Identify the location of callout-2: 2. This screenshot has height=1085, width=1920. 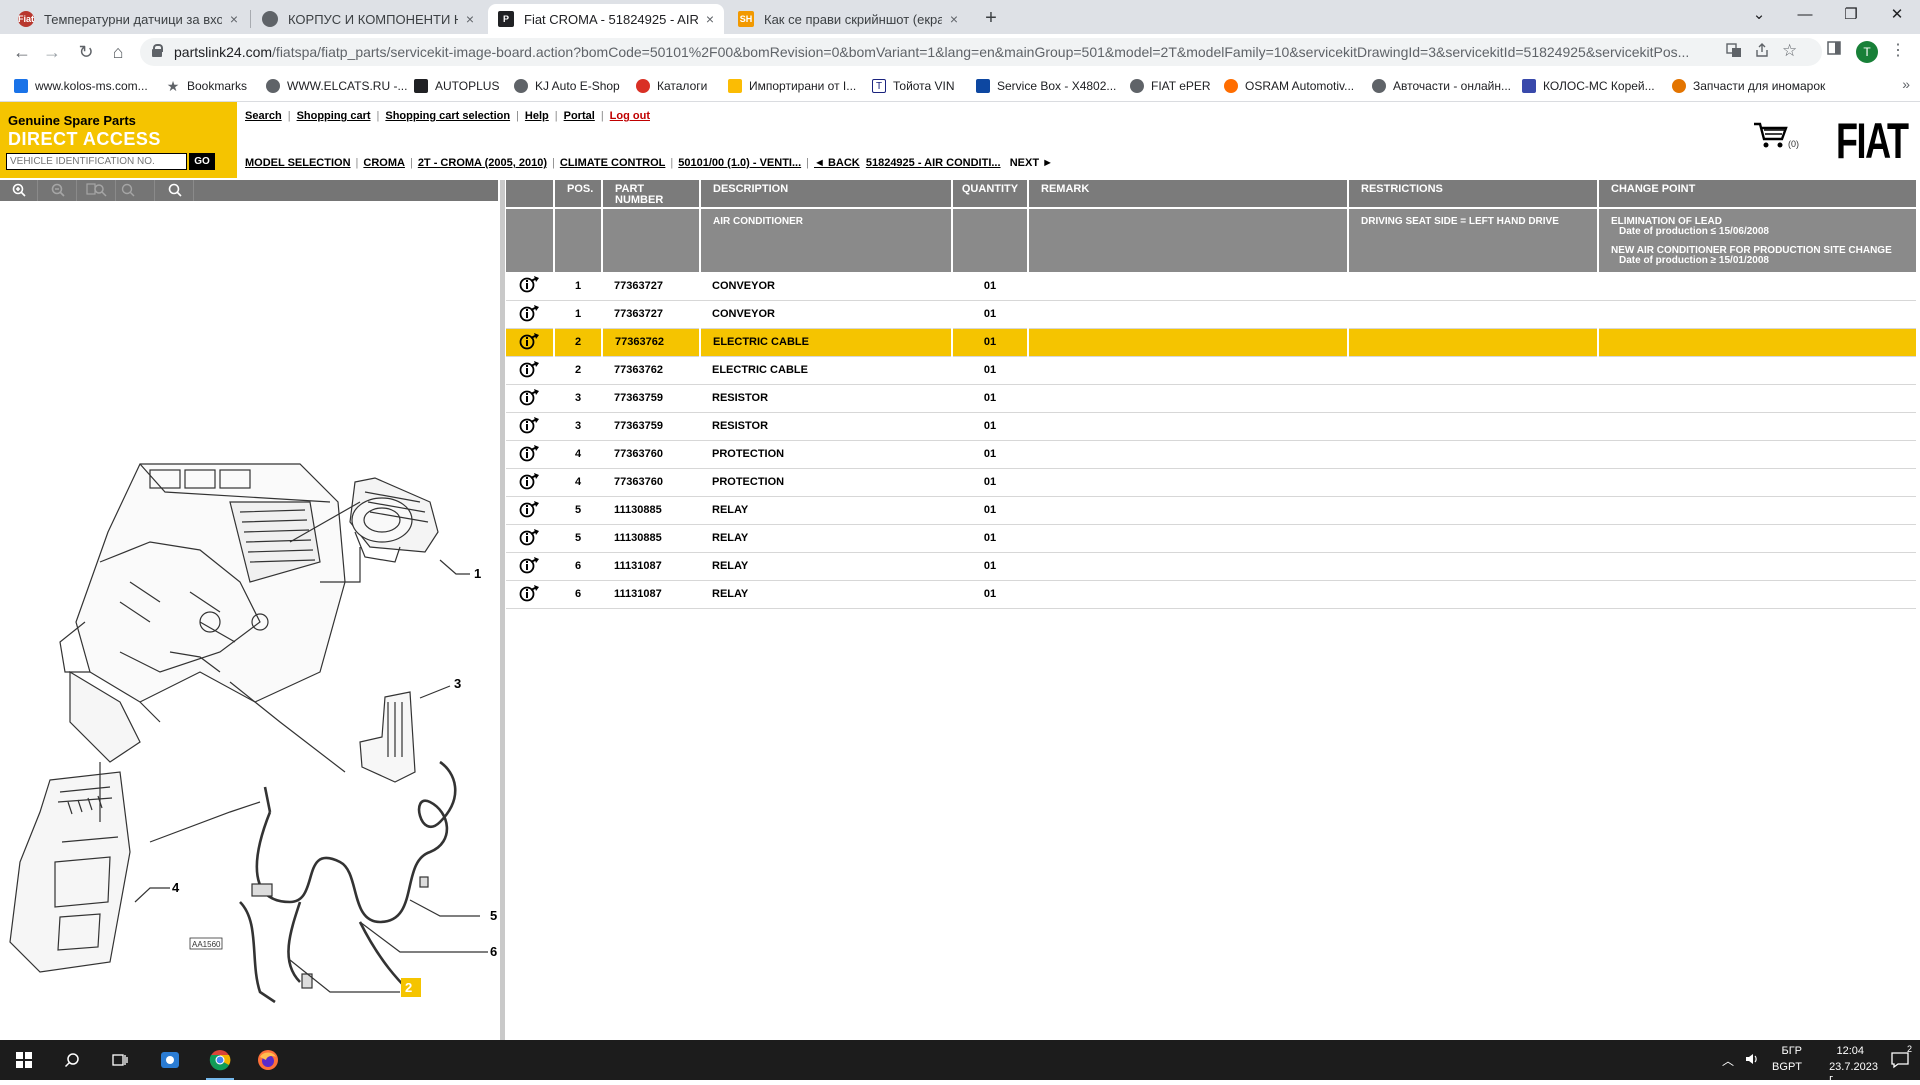
(408, 987).